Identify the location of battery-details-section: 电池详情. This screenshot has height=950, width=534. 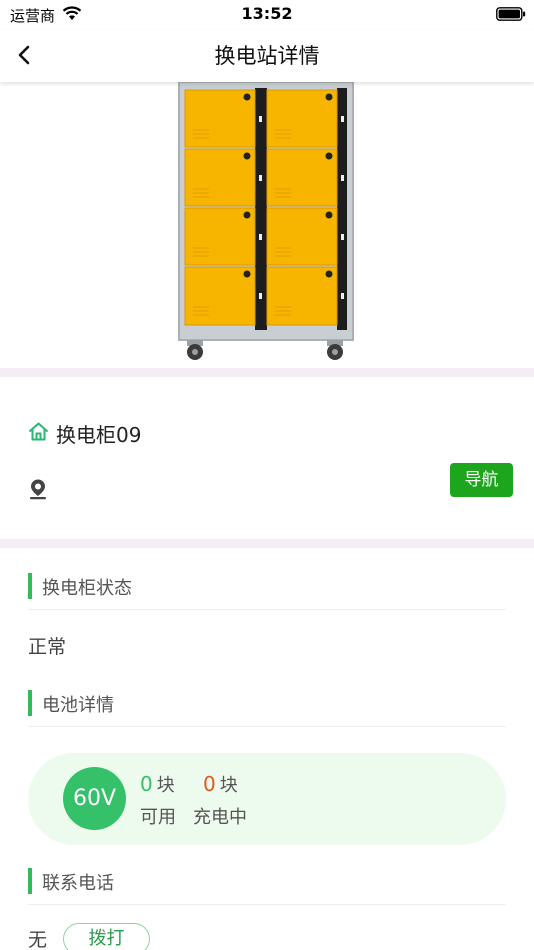
(267, 703).